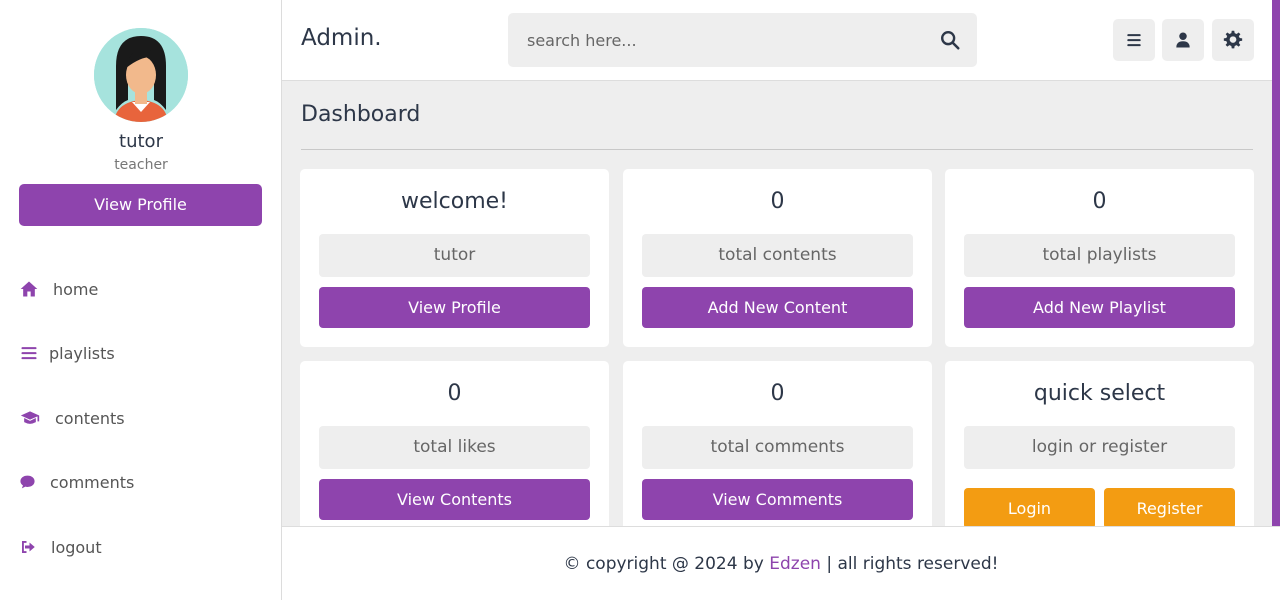  Describe the element at coordinates (82, 353) in the screenshot. I see `sidebar-item-label: playlists` at that location.